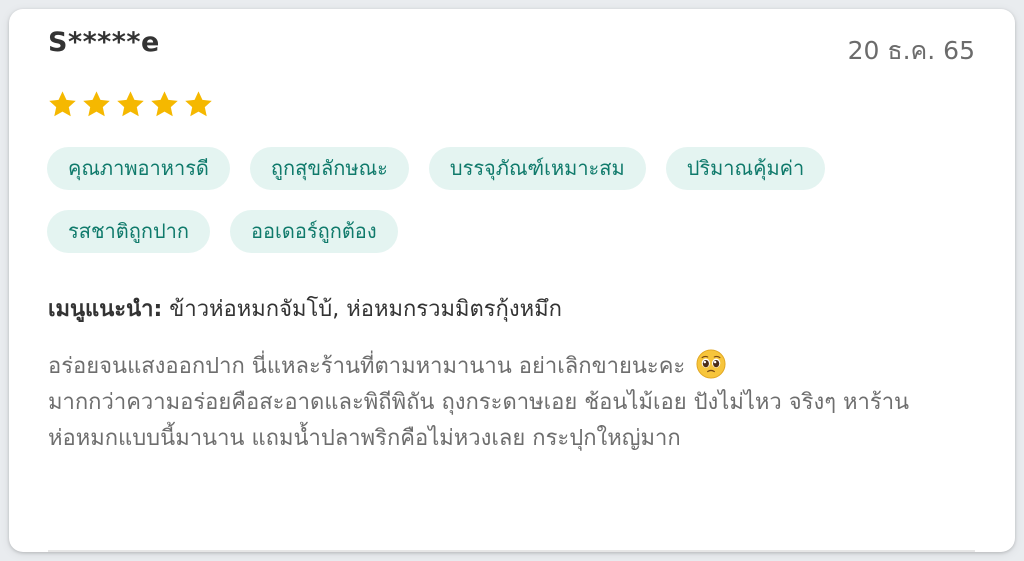 The width and height of the screenshot is (1024, 561). I want to click on star-rating, so click(130, 104).